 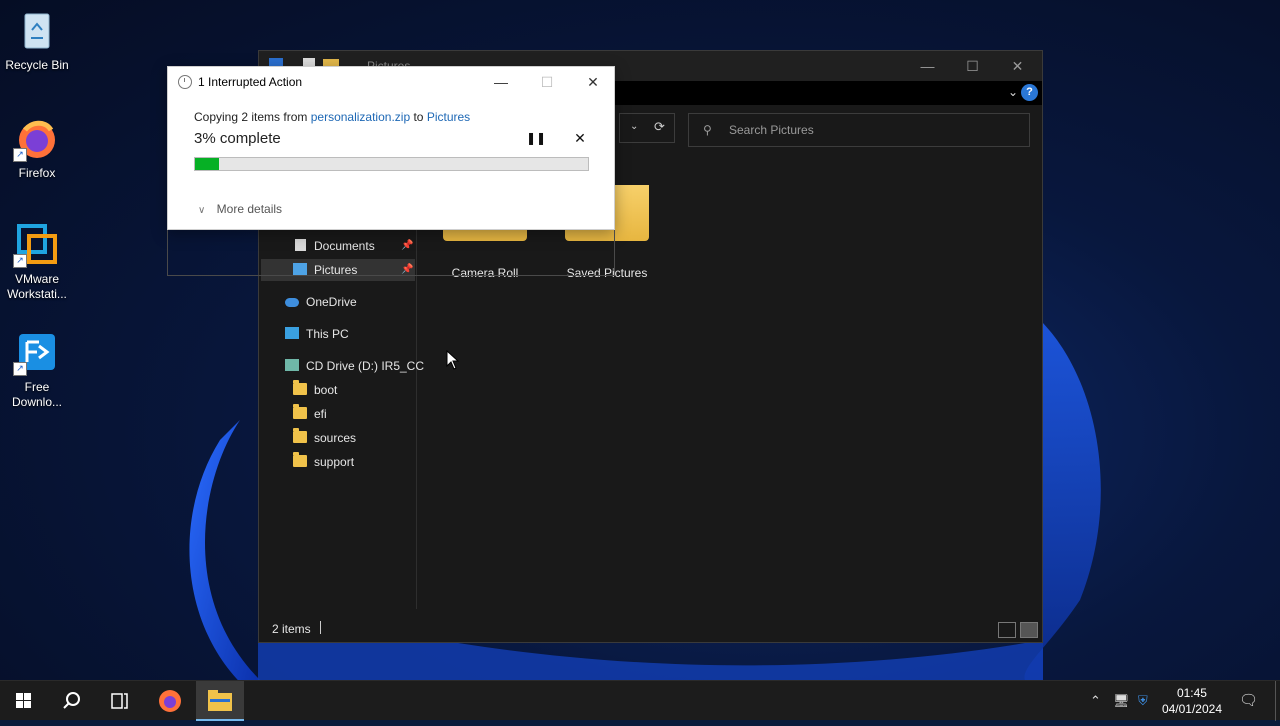 What do you see at coordinates (391, 164) in the screenshot?
I see `progress-bar` at bounding box center [391, 164].